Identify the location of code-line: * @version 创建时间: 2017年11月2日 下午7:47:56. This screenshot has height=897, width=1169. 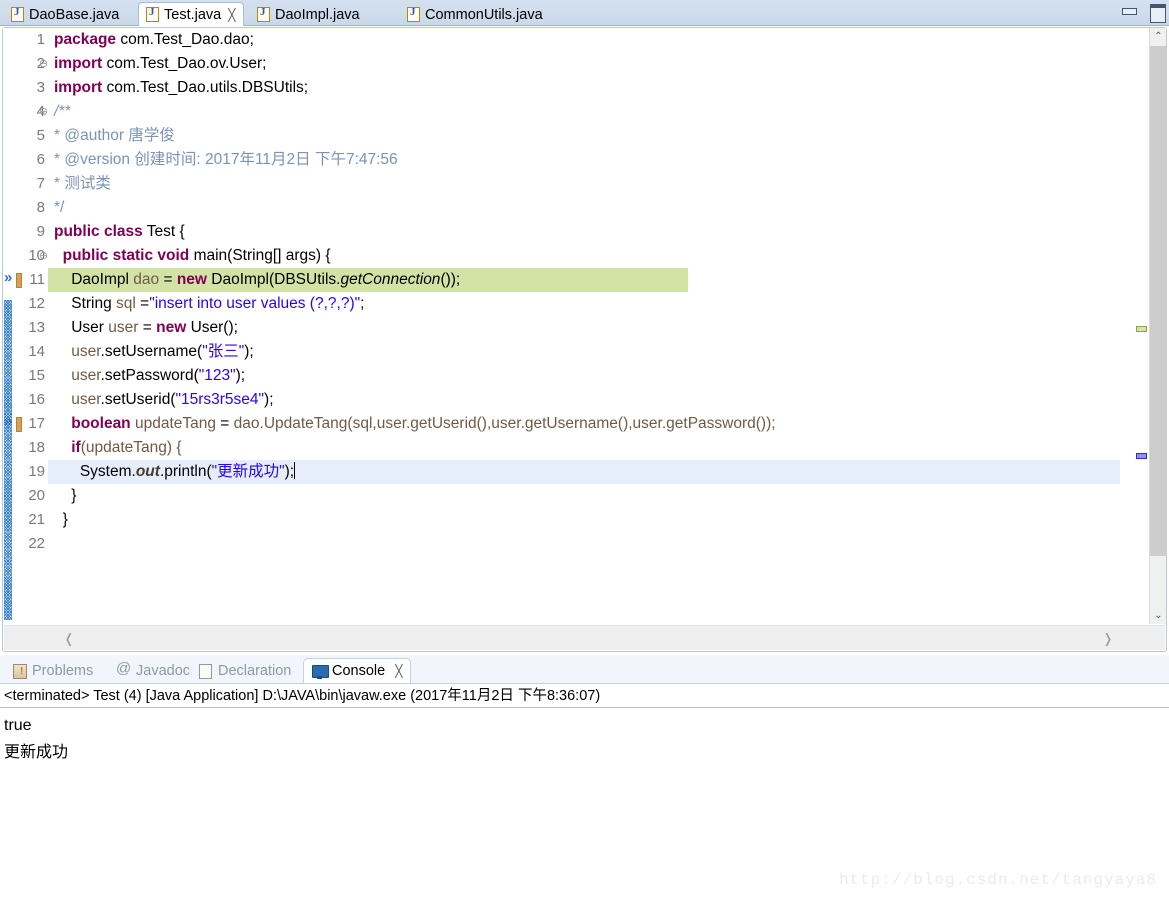
(587, 160).